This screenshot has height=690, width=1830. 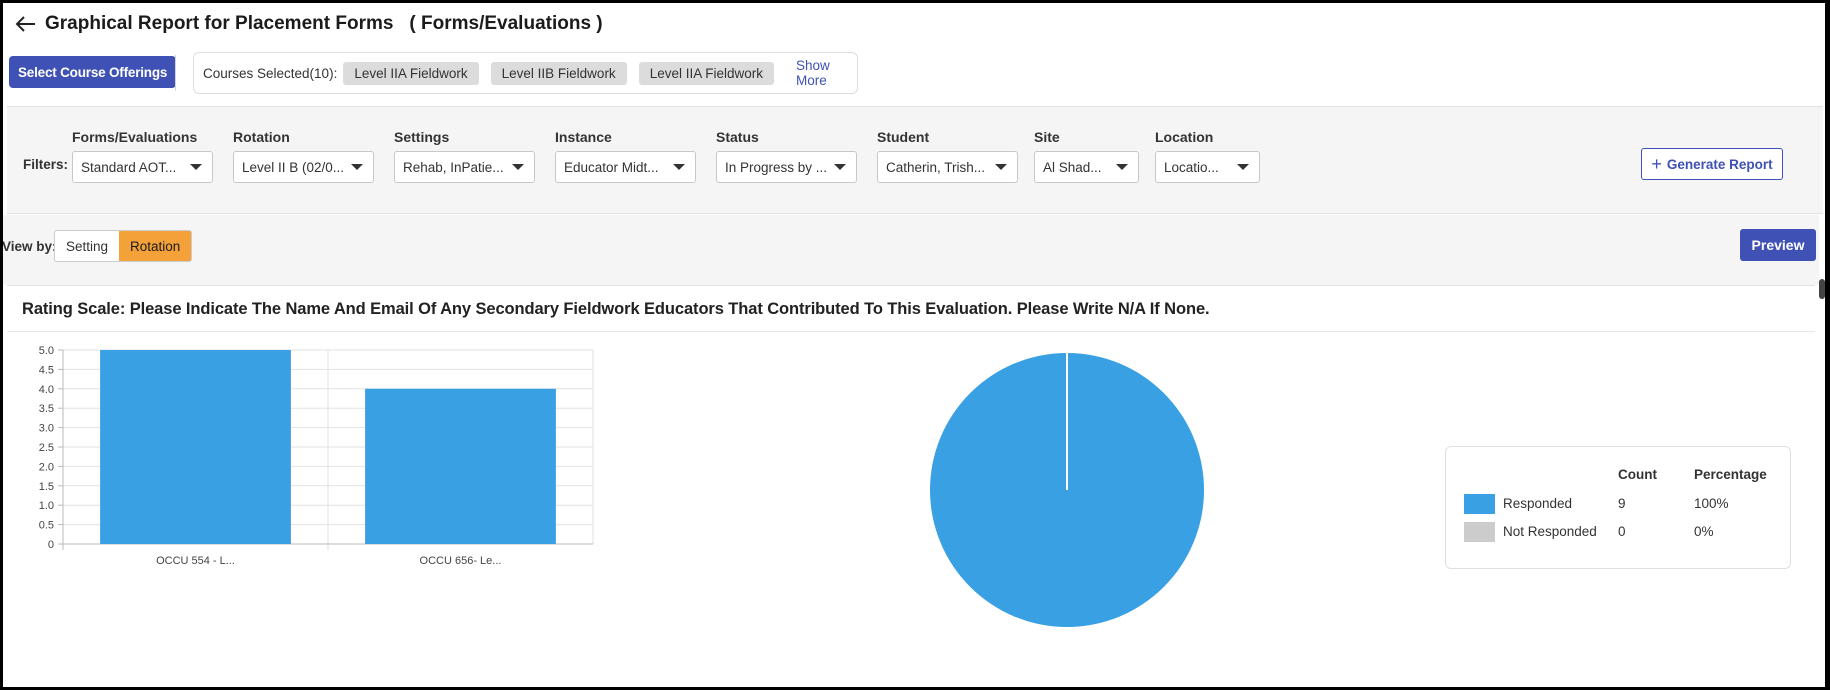 What do you see at coordinates (1704, 531) in the screenshot?
I see `legend-percentage: 0%` at bounding box center [1704, 531].